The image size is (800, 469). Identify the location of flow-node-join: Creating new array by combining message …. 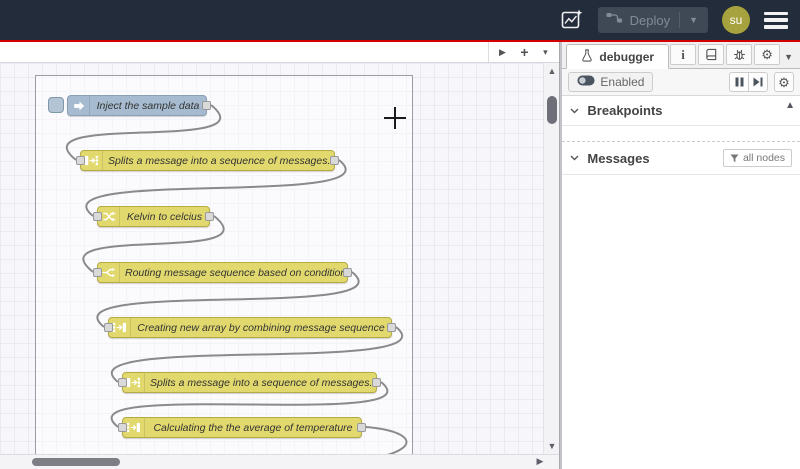
(250, 327).